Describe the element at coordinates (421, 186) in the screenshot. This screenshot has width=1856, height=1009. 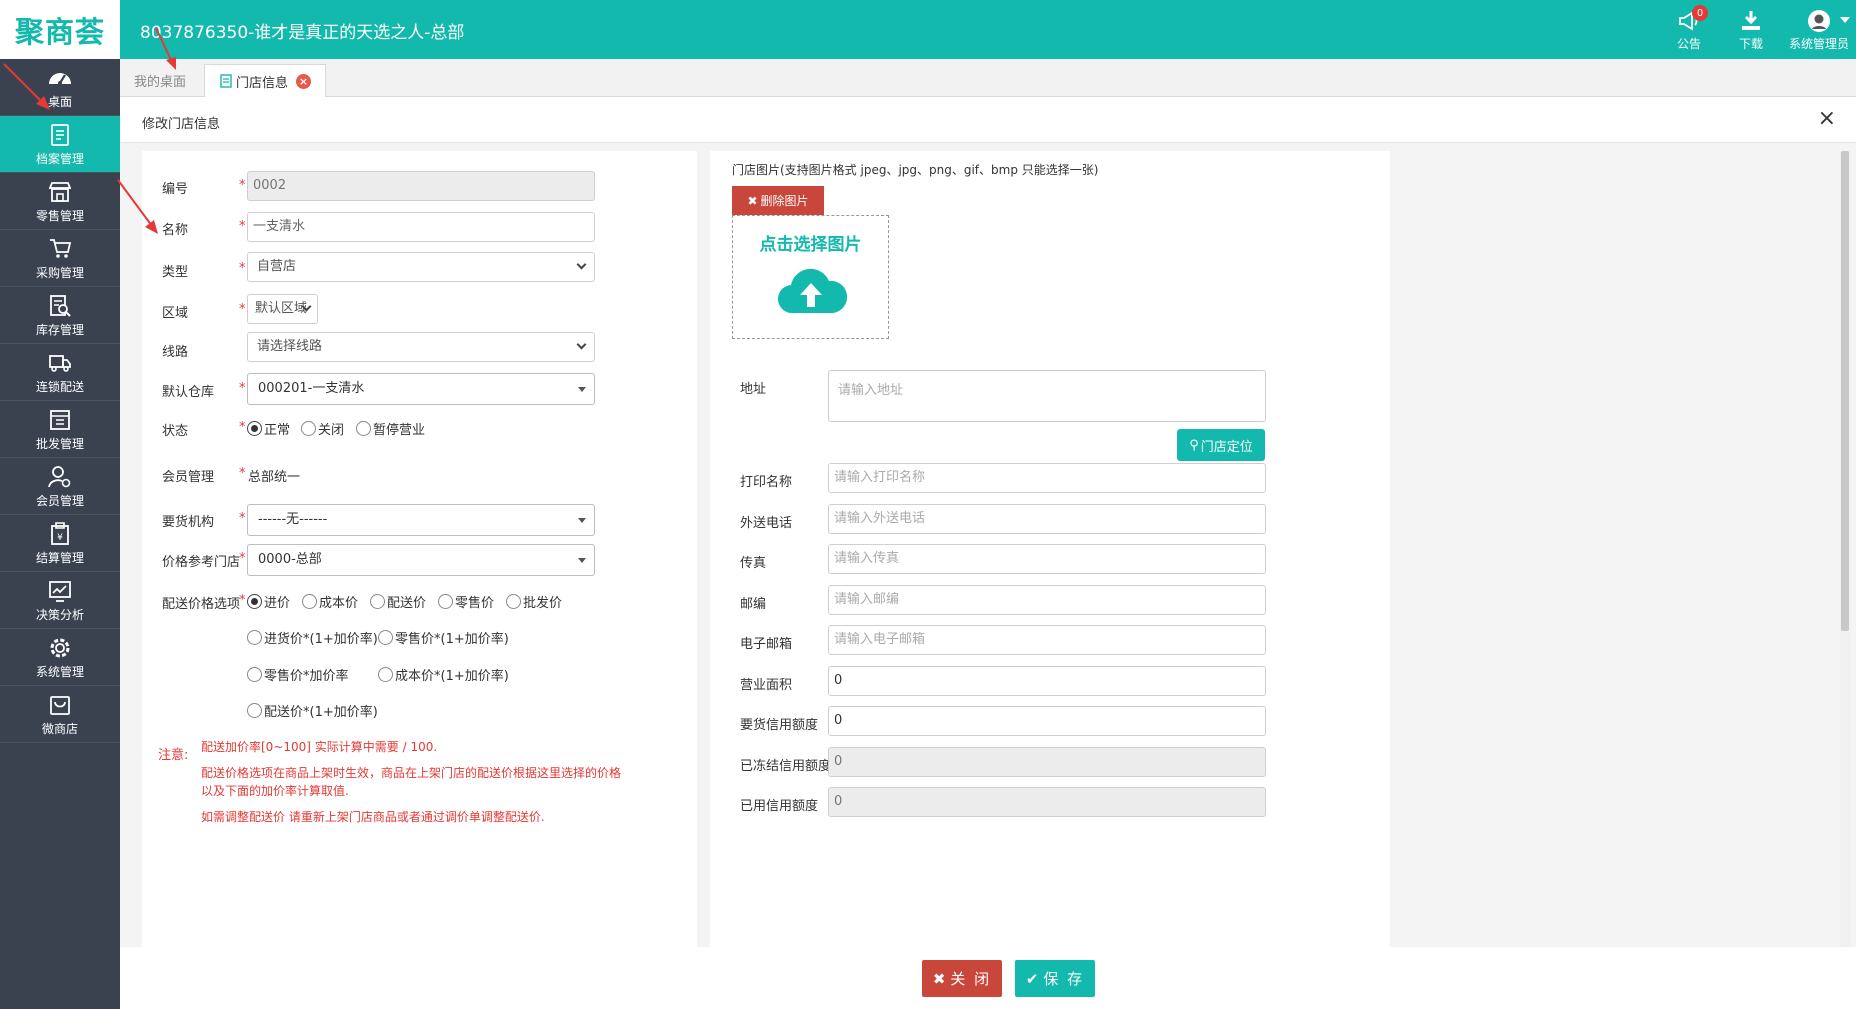
I see `code-field: 0002` at that location.